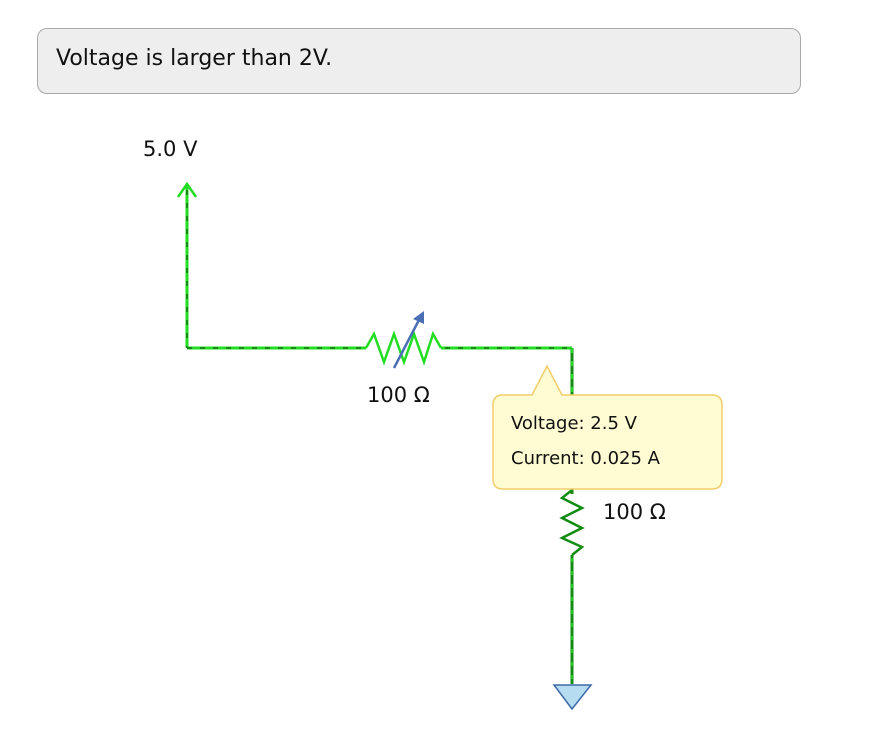  What do you see at coordinates (170, 149) in the screenshot?
I see `source-voltage-label: 5.0 V` at bounding box center [170, 149].